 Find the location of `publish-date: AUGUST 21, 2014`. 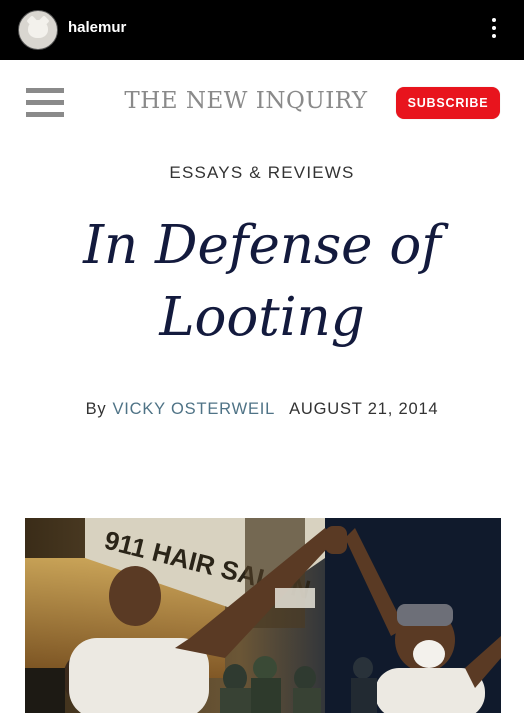

publish-date: AUGUST 21, 2014 is located at coordinates (364, 409).